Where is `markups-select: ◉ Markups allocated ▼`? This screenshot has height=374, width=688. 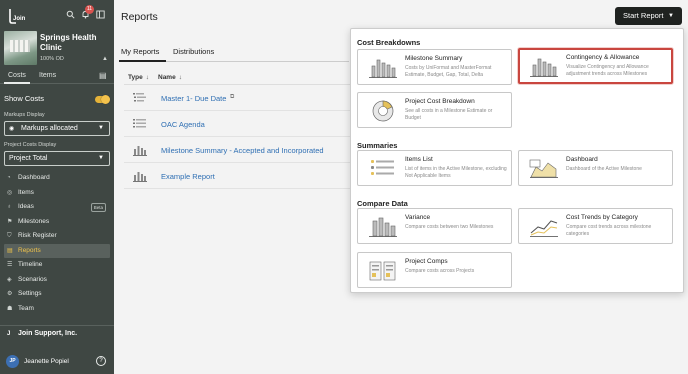
markups-select: ◉ Markups allocated ▼ is located at coordinates (57, 128).